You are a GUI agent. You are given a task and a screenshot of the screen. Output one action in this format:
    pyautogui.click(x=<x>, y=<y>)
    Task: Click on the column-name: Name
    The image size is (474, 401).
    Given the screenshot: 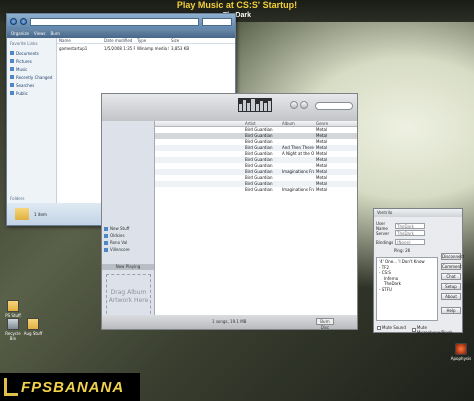 What is the action you would take?
    pyautogui.click(x=79, y=40)
    